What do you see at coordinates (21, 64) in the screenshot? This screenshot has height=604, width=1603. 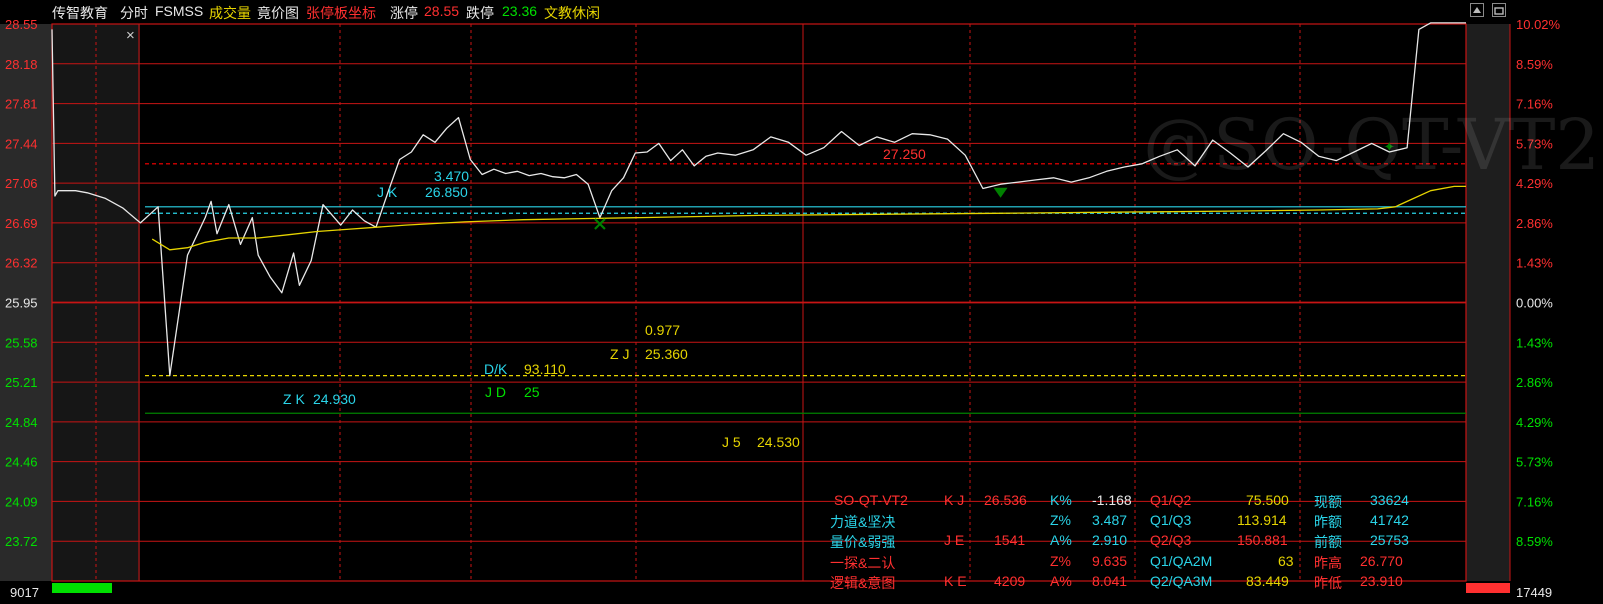 I see `y-tick-left: 28.18` at bounding box center [21, 64].